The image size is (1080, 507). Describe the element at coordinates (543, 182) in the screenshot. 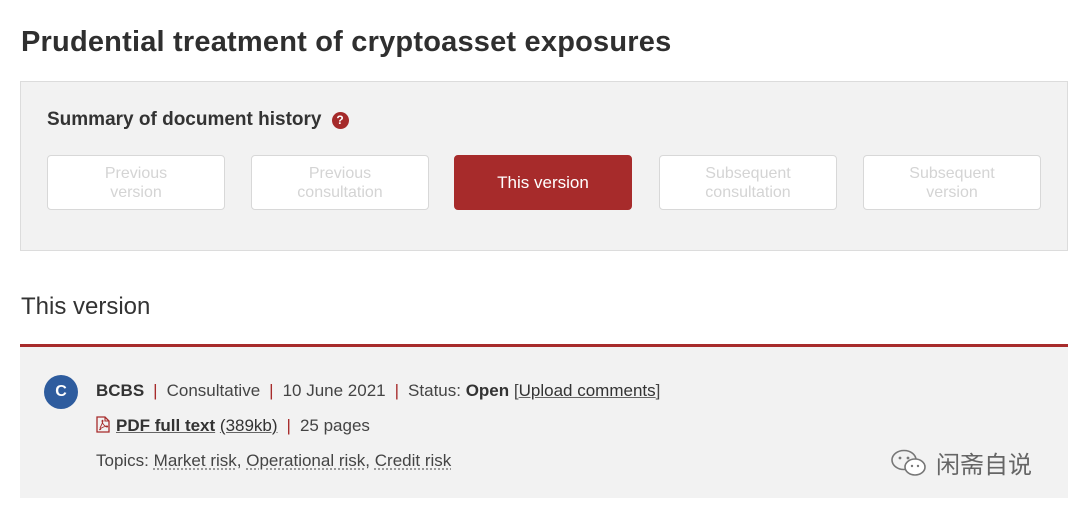

I see `this-version-button: This version` at that location.